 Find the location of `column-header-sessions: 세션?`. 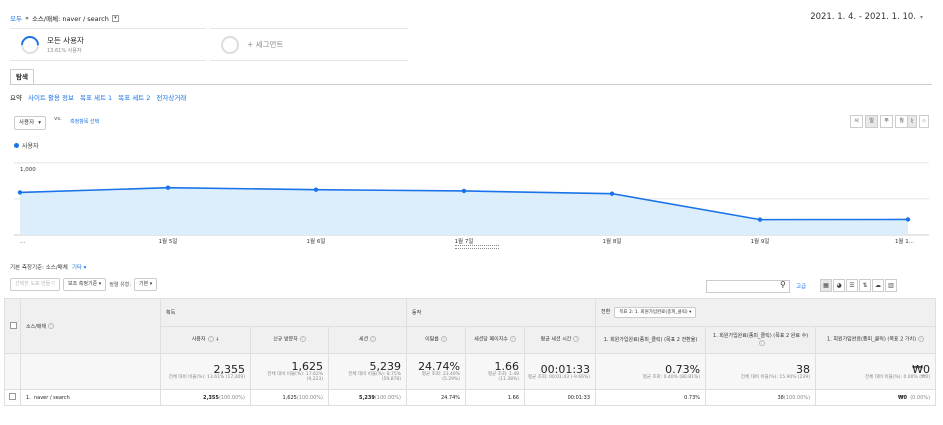

column-header-sessions: 세션? is located at coordinates (367, 340).